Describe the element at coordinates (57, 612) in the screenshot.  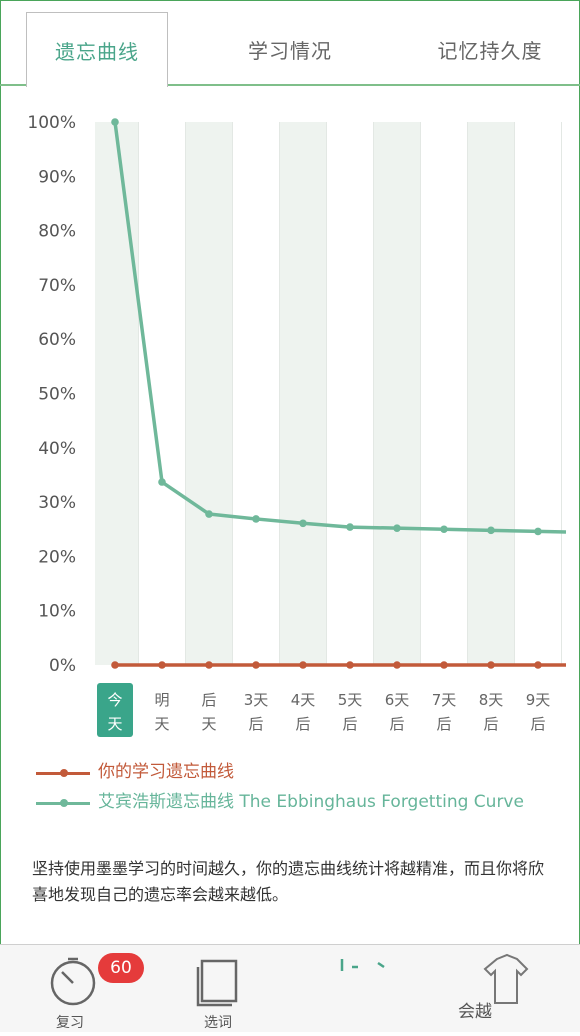
I see `y-tick-label: 10%` at that location.